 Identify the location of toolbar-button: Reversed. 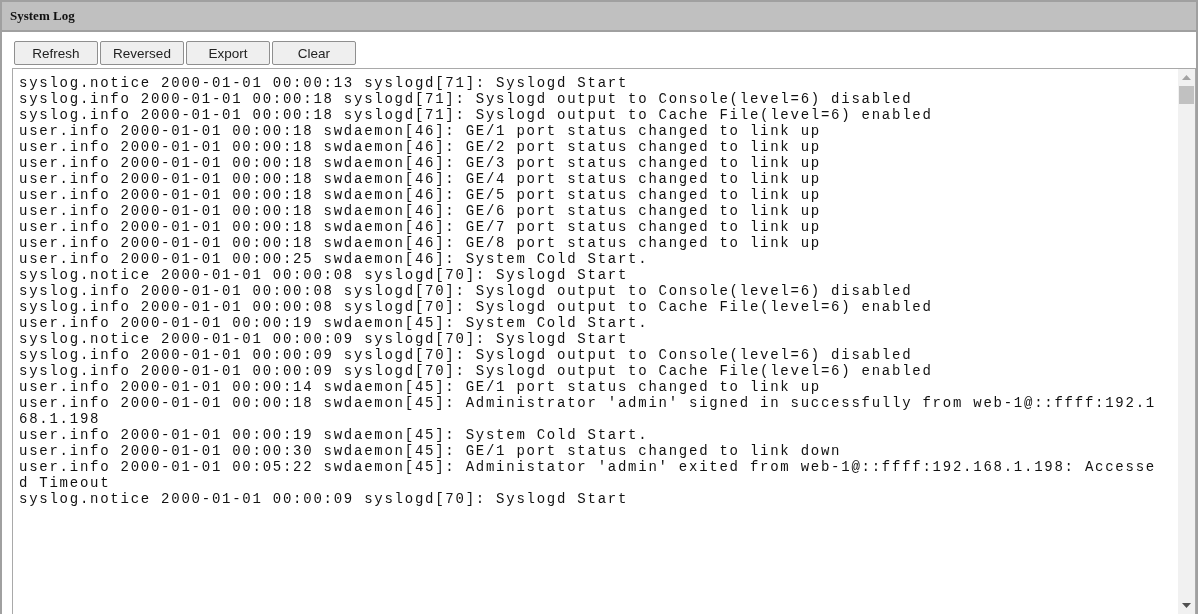
(142, 53).